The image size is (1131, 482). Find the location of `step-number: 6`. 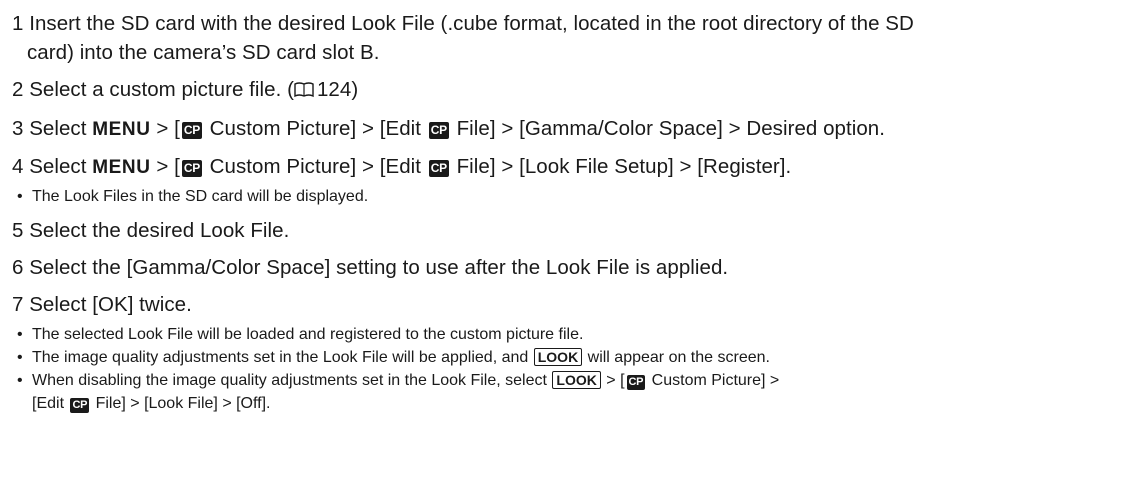

step-number: 6 is located at coordinates (18, 267).